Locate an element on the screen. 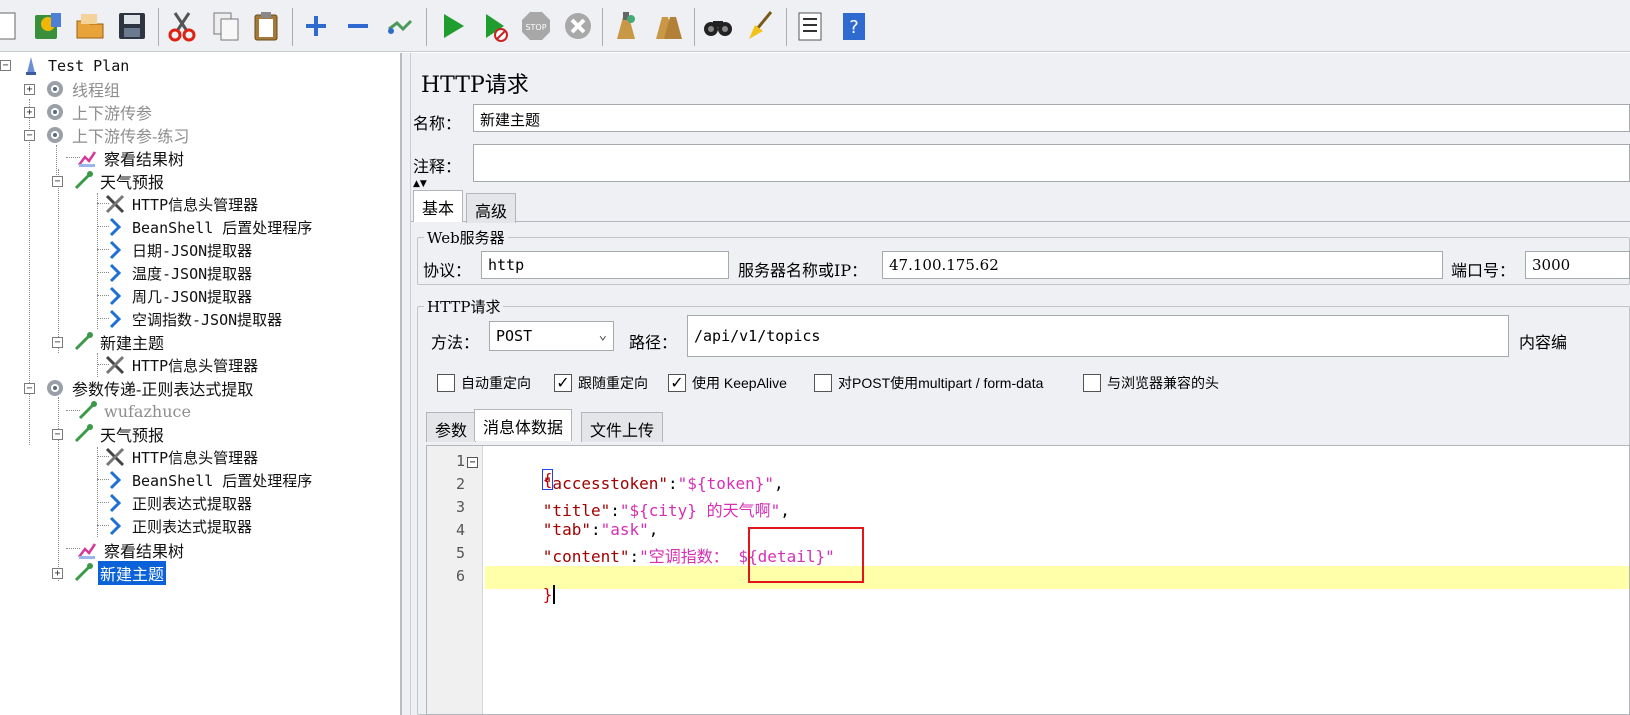  stop-icon: STOP is located at coordinates (536, 26).